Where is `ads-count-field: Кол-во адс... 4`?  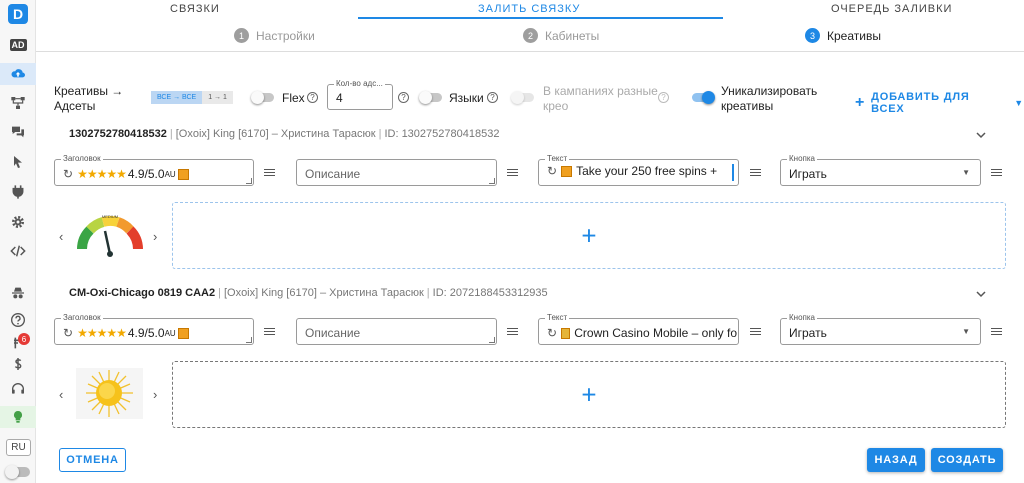
ads-count-field: Кол-во адс... 4 is located at coordinates (360, 94).